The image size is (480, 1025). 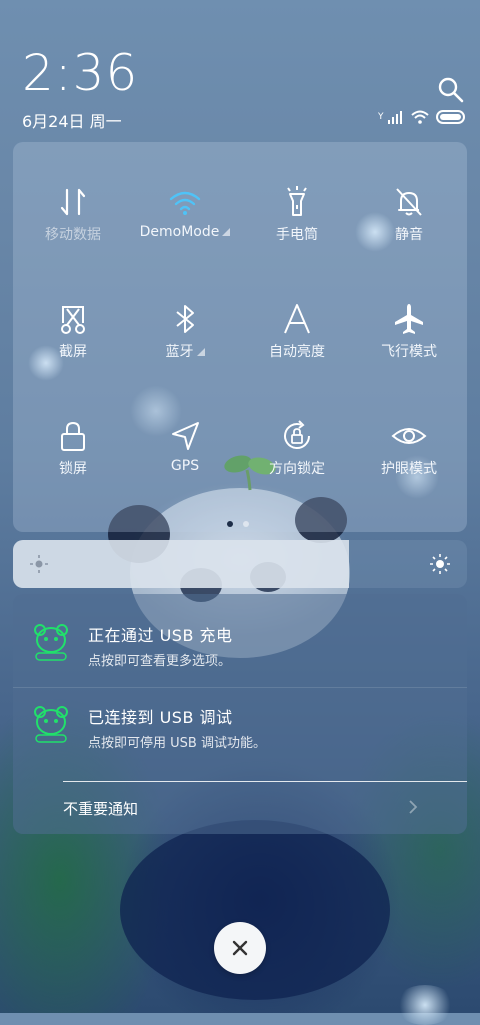 I want to click on tile-silent: 静音, so click(x=409, y=214).